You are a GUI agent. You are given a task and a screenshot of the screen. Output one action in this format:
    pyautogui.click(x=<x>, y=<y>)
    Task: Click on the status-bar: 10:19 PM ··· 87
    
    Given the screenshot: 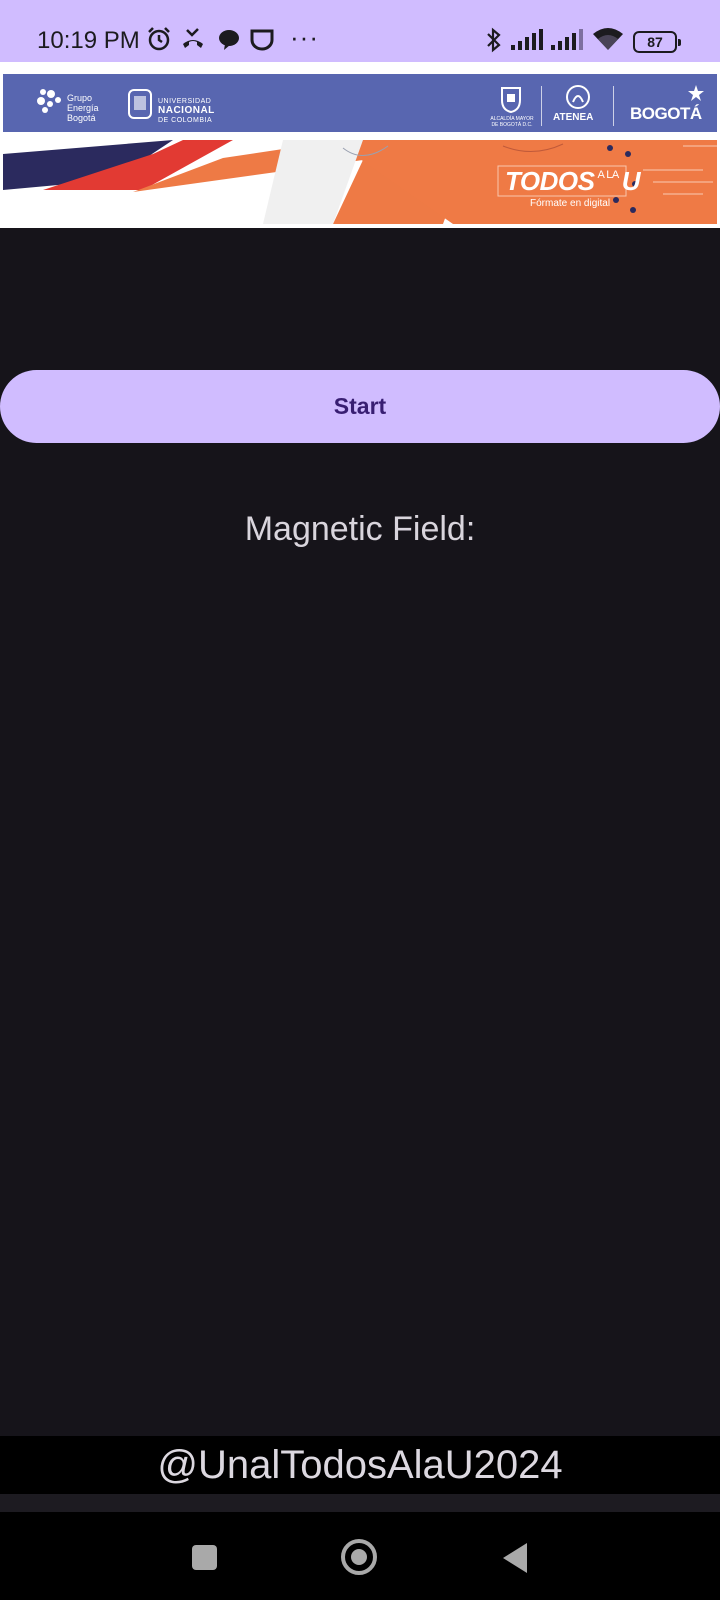 What is the action you would take?
    pyautogui.click(x=360, y=31)
    